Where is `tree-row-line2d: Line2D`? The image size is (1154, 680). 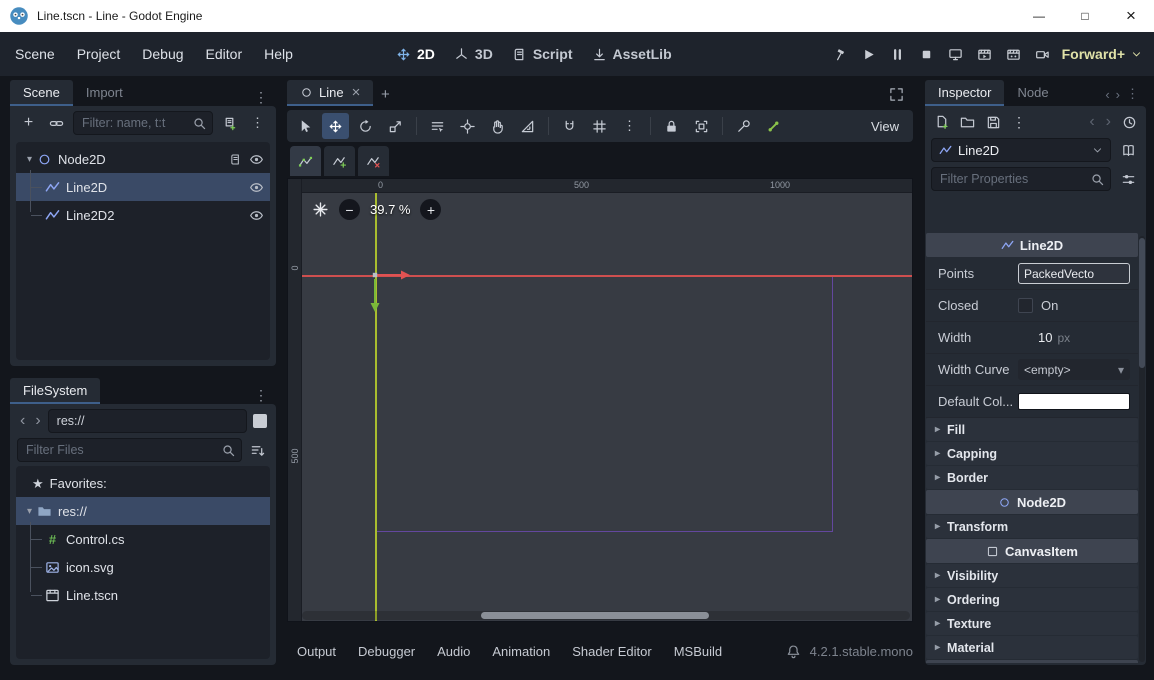
tree-row-line2d: Line2D is located at coordinates (143, 187).